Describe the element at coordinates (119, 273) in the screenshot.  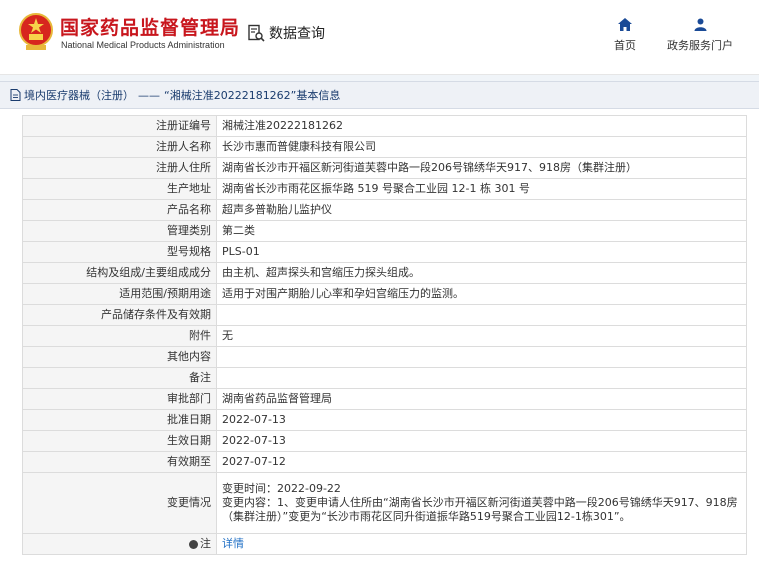
I see `structure-label: 结构及组成/主要组成成分` at that location.